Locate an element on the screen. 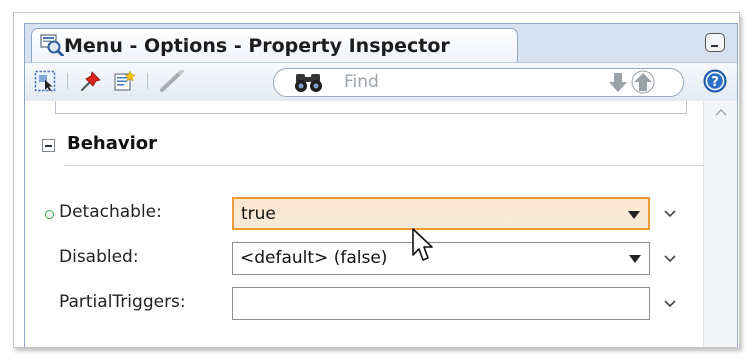  collapse-icon is located at coordinates (48, 145).